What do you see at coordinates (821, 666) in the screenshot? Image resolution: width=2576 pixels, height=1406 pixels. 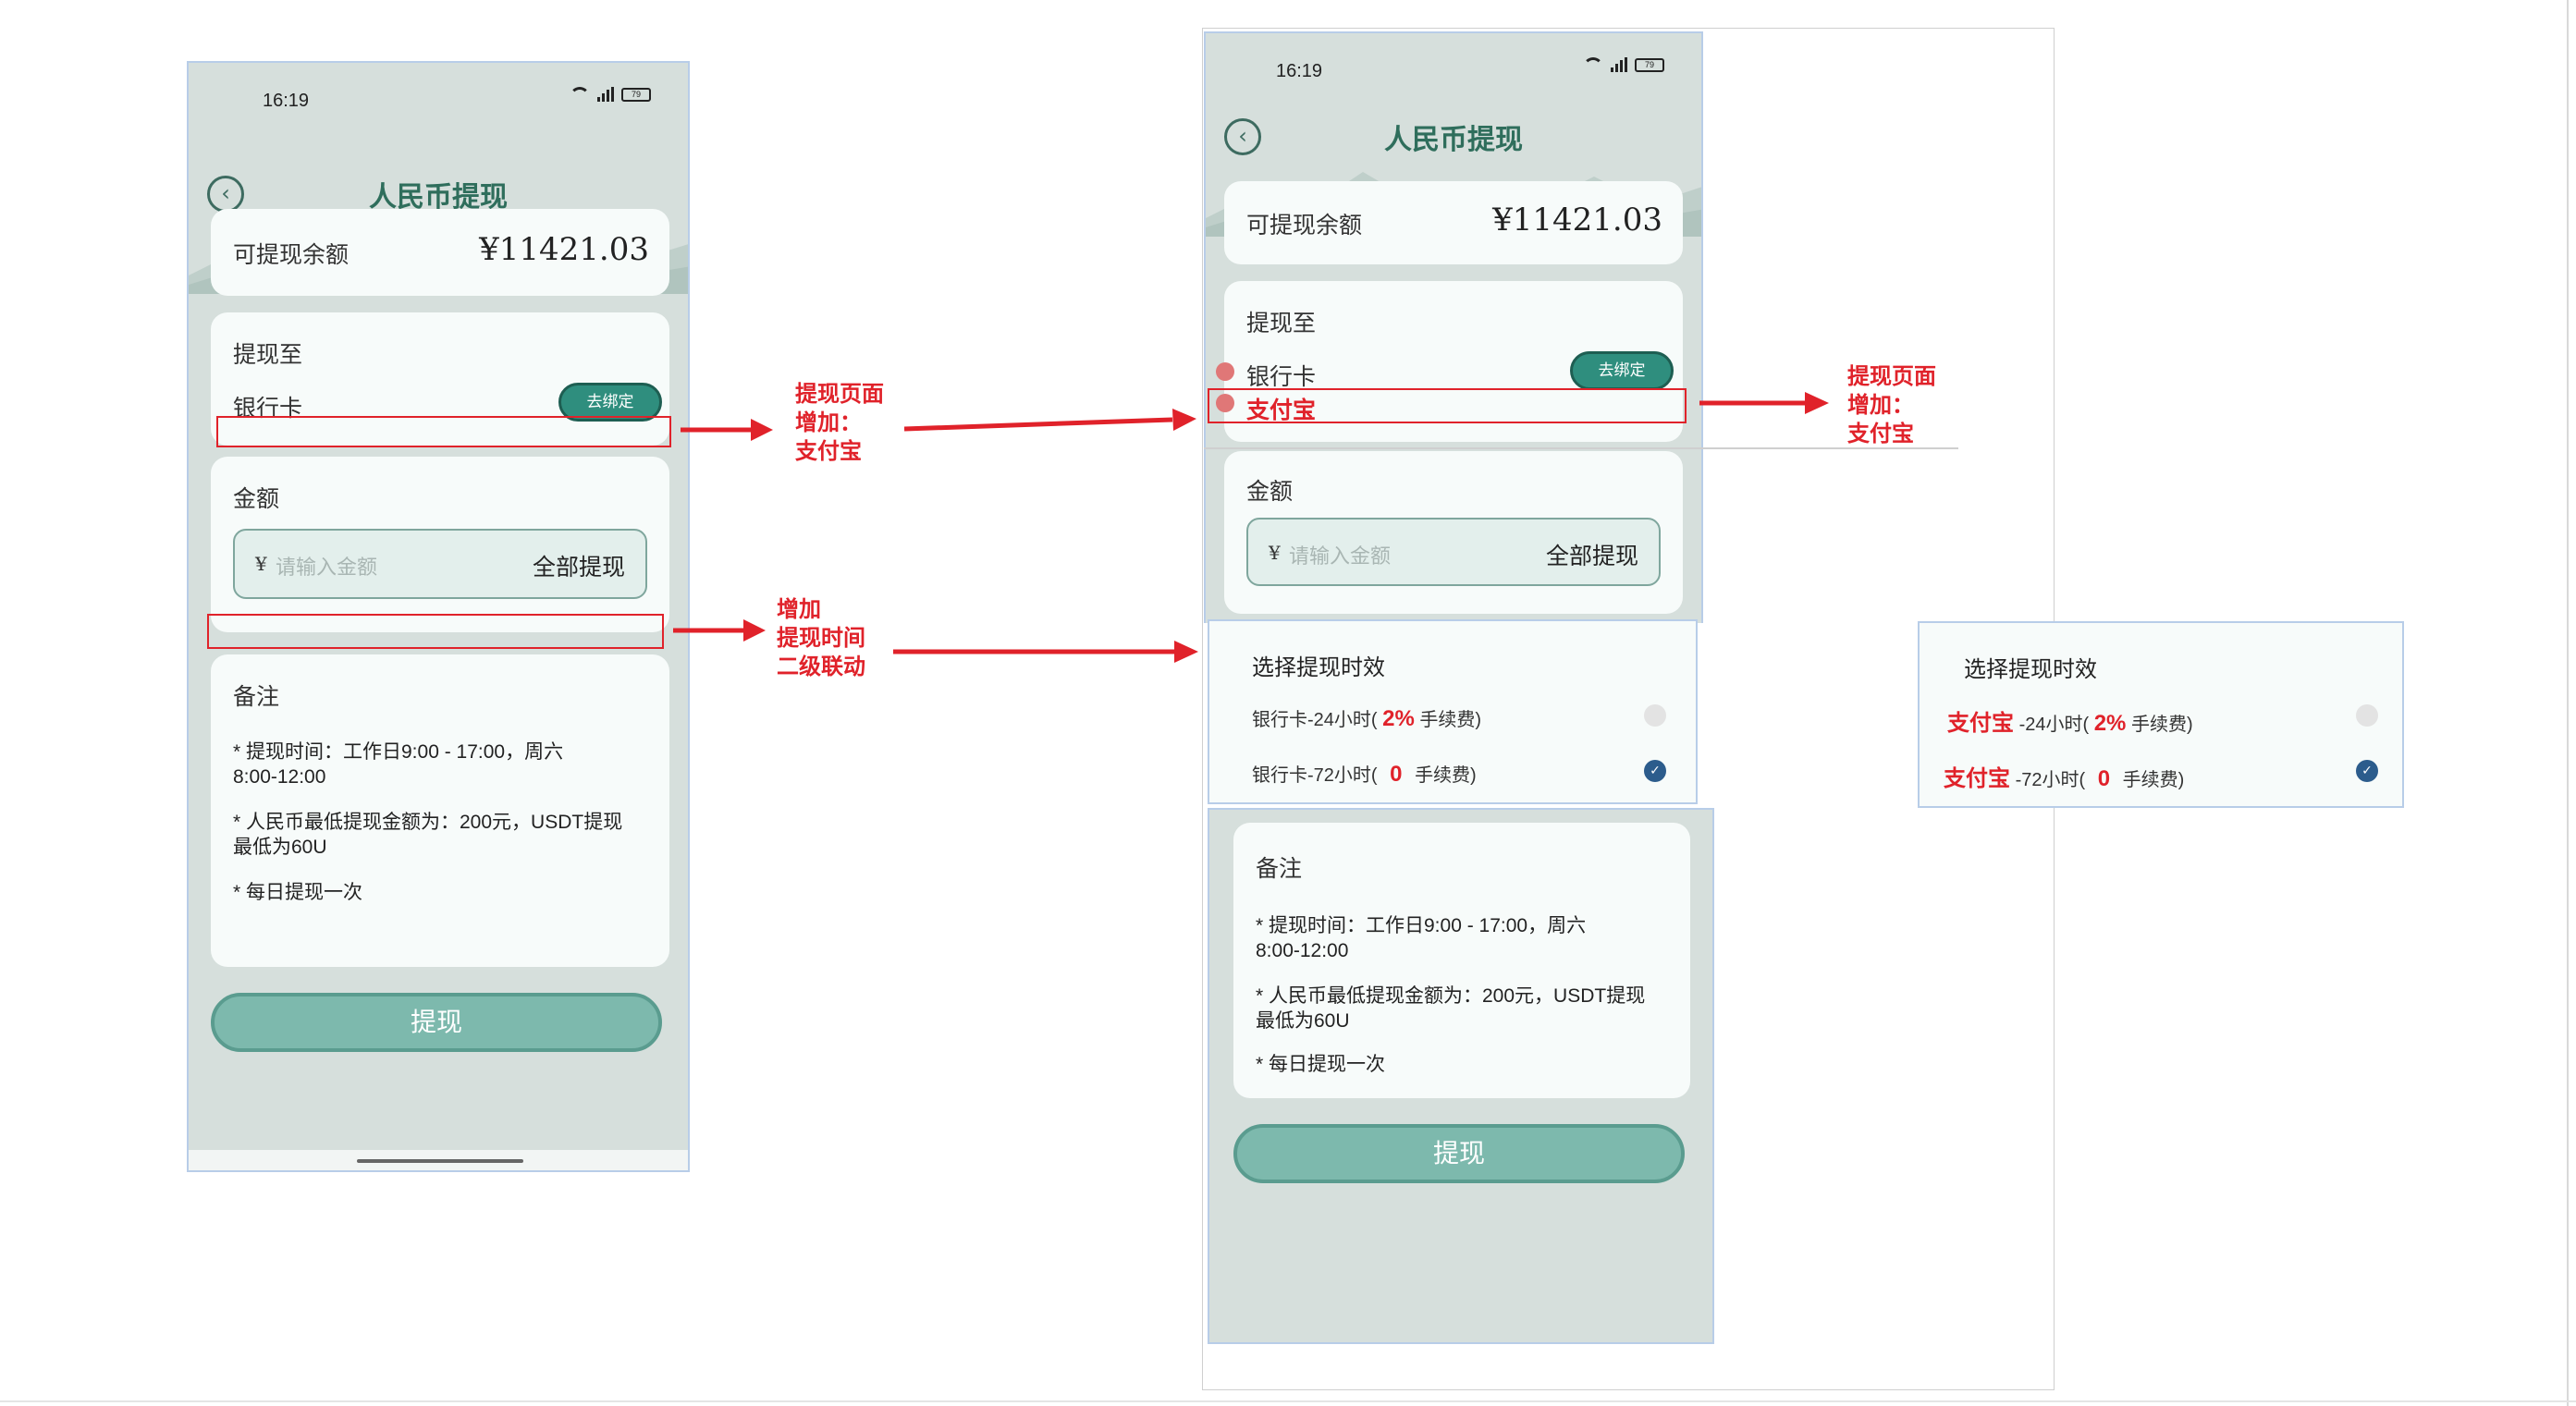 I see `annotation-line: 二级联动` at bounding box center [821, 666].